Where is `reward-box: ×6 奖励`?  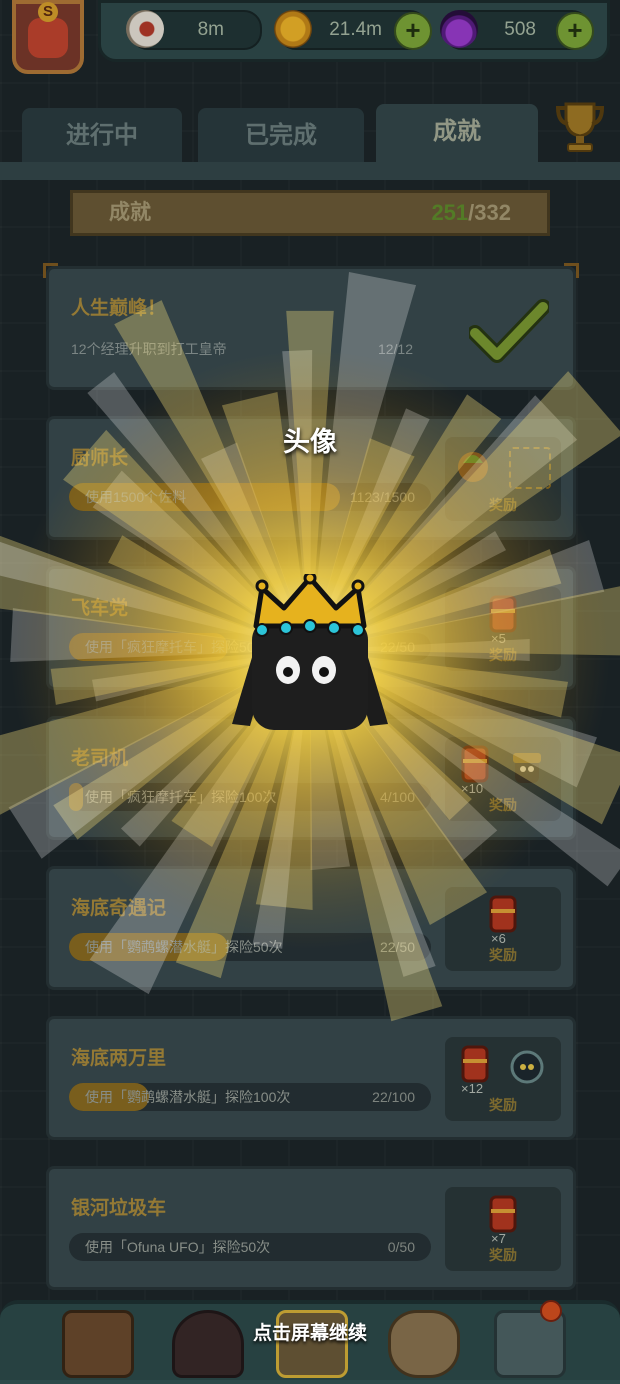 reward-box: ×6 奖励 is located at coordinates (503, 929).